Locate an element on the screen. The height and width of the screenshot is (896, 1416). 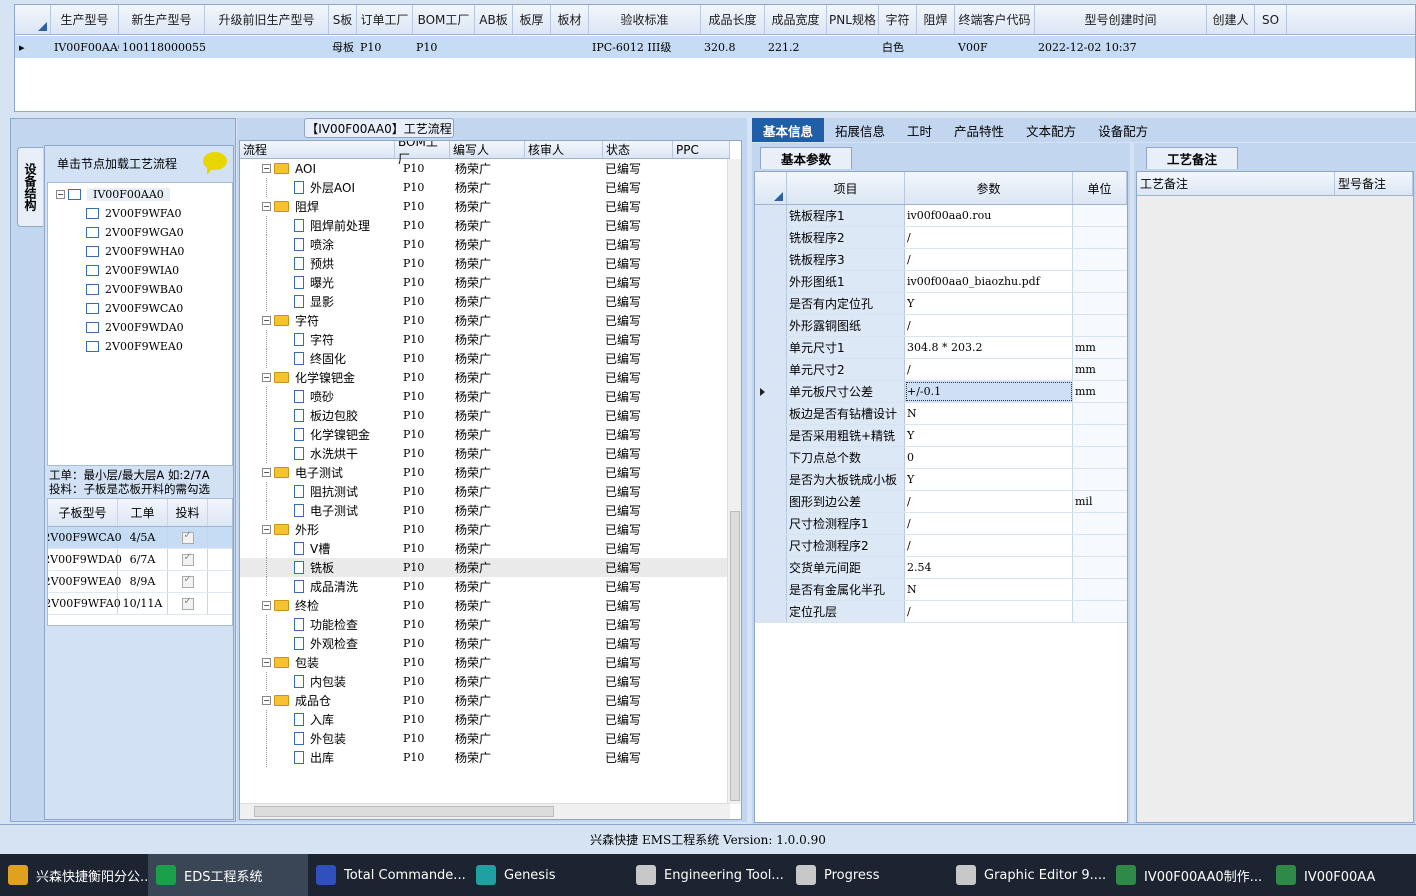
process-col-header: BOM工厂 is located at coordinates (422, 153).